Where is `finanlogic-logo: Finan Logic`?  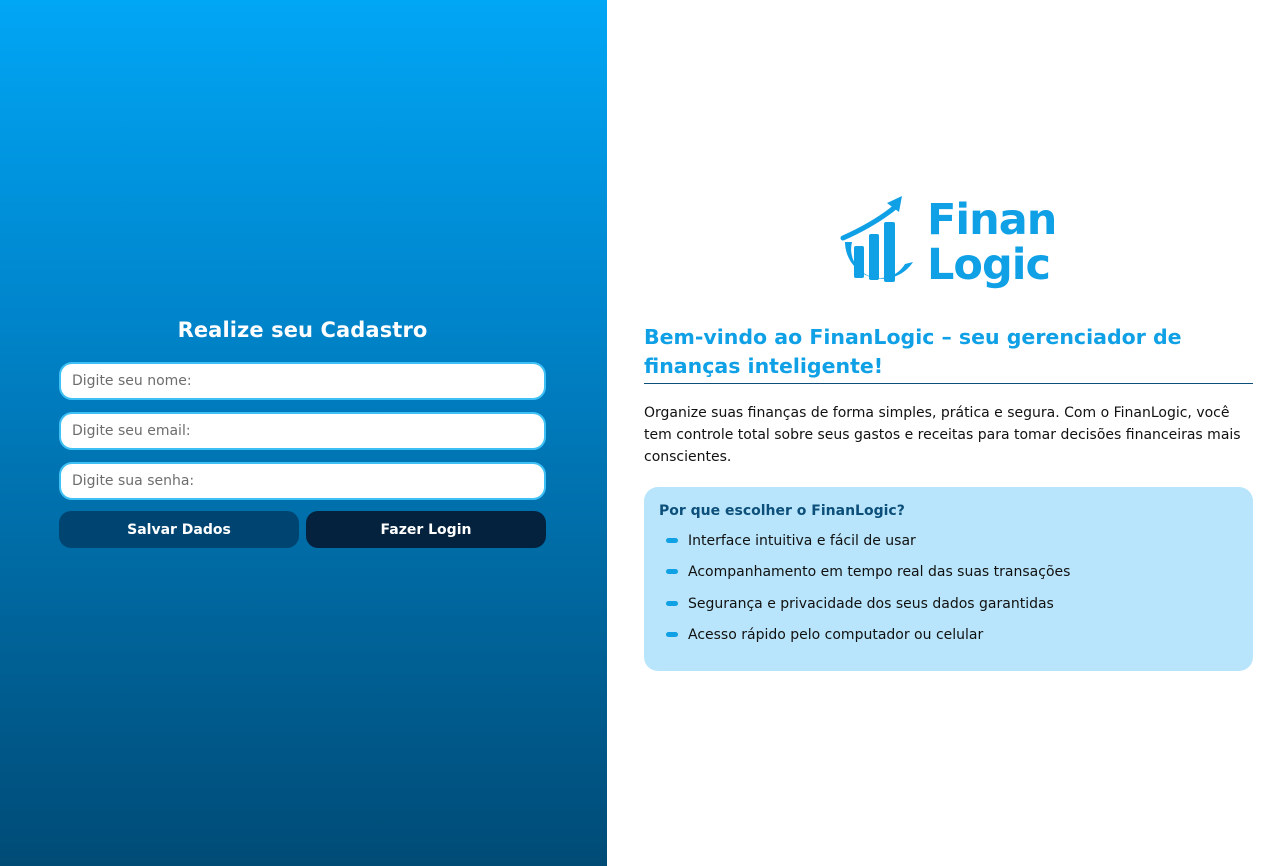 finanlogic-logo: Finan Logic is located at coordinates (954, 249).